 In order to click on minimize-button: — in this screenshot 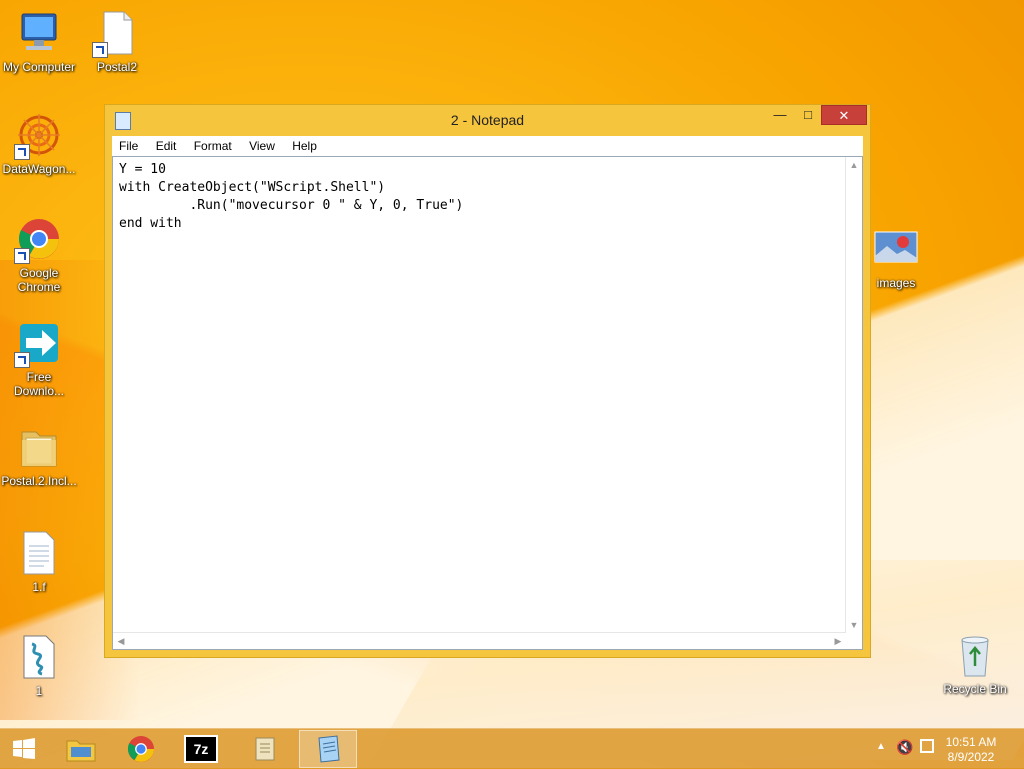, I will do `click(780, 115)`.